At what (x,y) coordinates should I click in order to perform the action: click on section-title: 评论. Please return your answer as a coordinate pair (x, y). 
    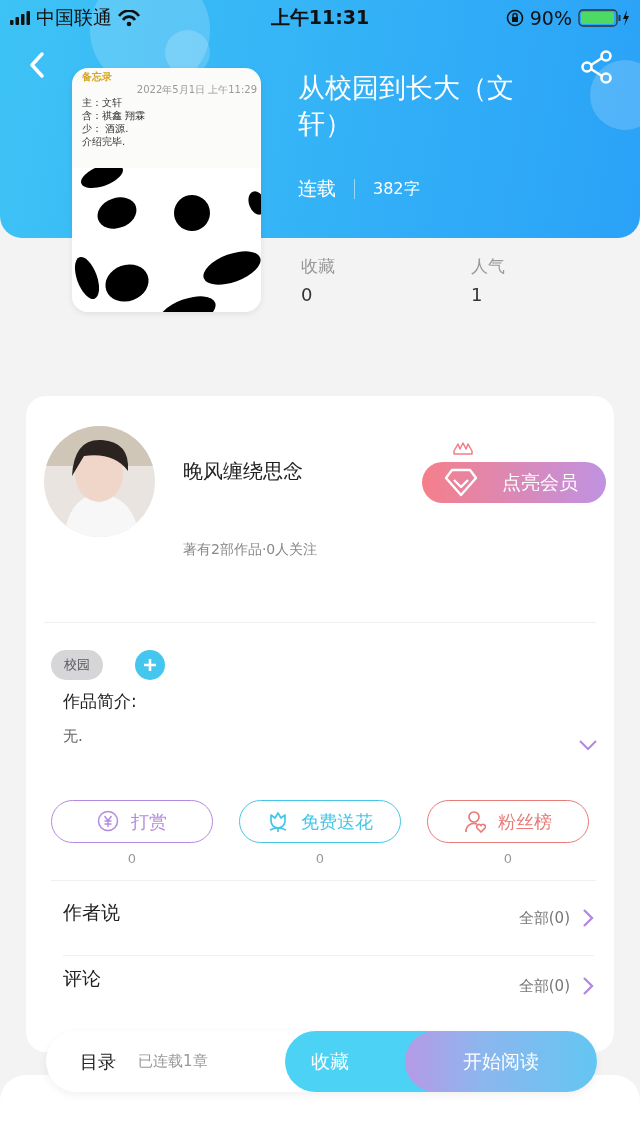
    Looking at the image, I should click on (82, 978).